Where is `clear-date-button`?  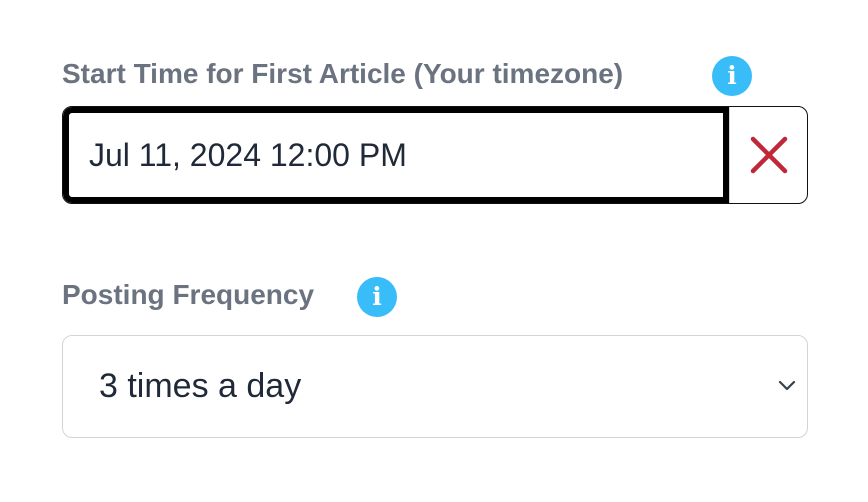 clear-date-button is located at coordinates (768, 155).